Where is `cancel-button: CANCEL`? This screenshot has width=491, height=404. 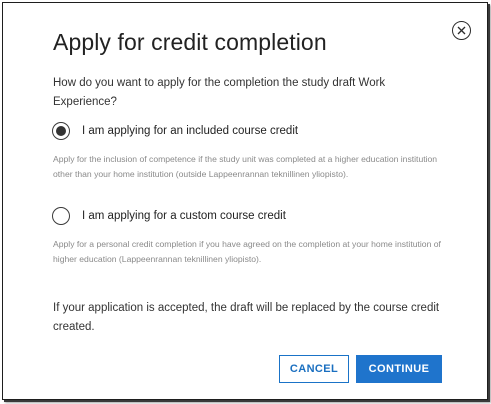 cancel-button: CANCEL is located at coordinates (314, 369).